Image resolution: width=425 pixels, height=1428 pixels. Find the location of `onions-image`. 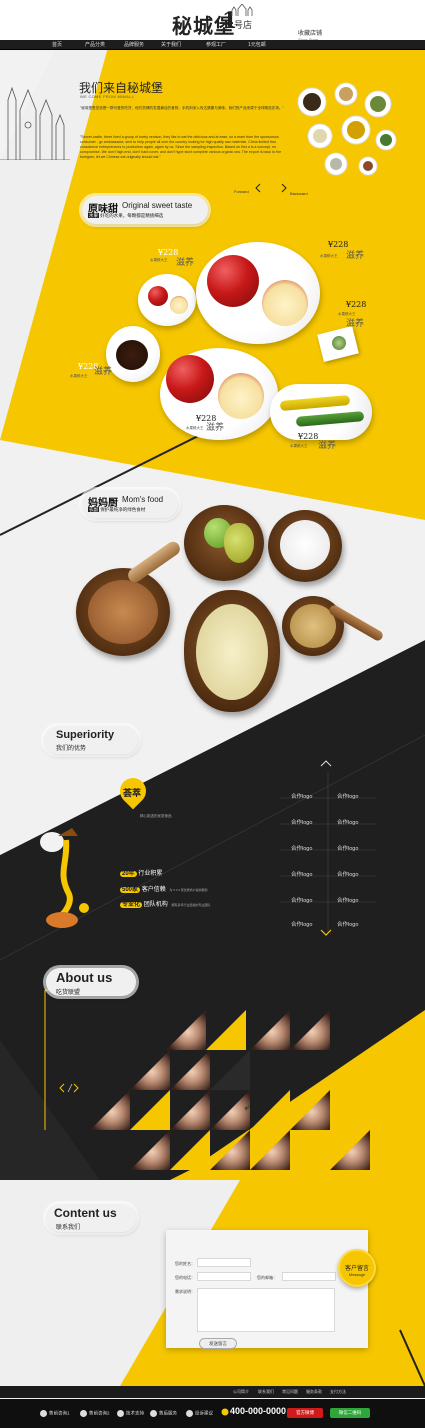

onions-image is located at coordinates (232, 652).